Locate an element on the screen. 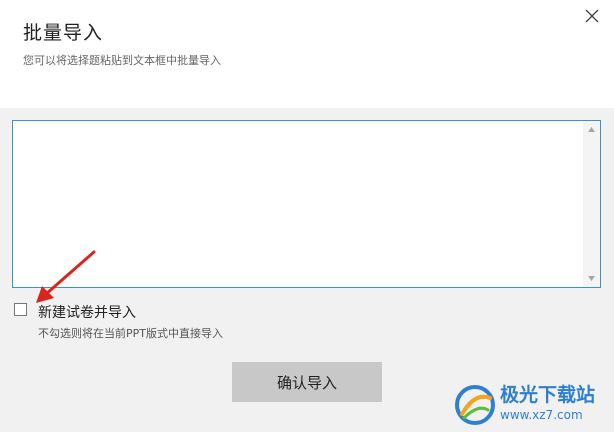  aurora-logo-icon is located at coordinates (475, 405).